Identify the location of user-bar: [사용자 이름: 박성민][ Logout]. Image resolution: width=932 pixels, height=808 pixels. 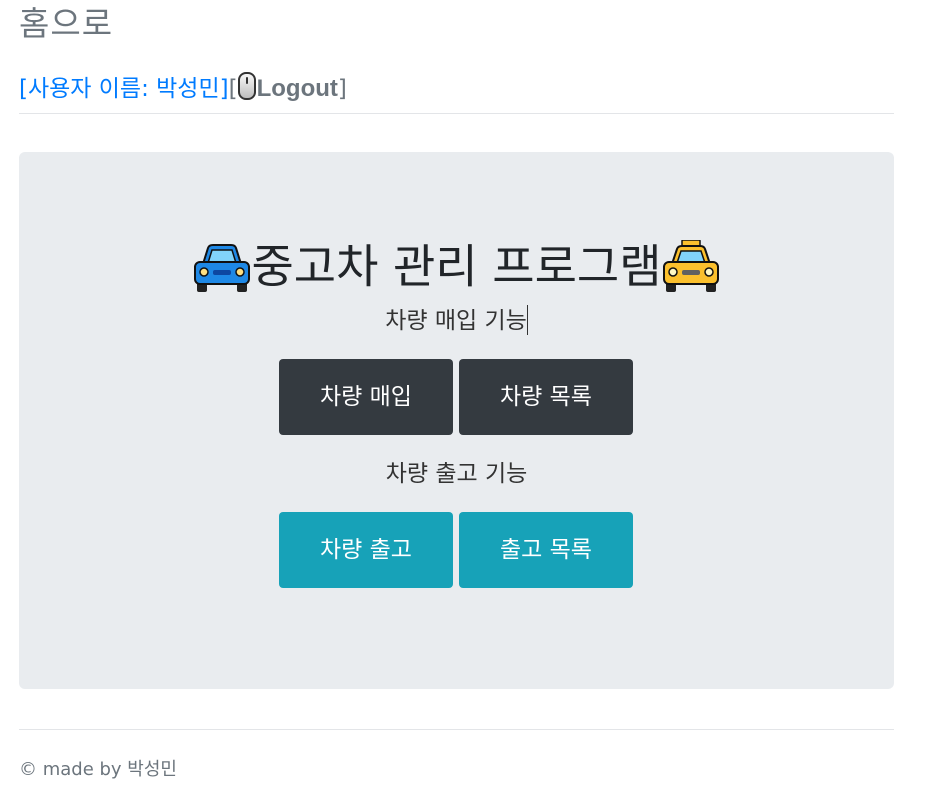
(183, 89).